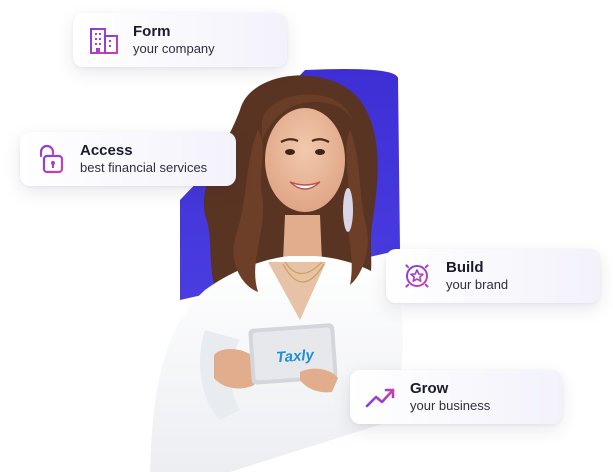 The width and height of the screenshot is (613, 472). What do you see at coordinates (174, 49) in the screenshot?
I see `card-subtitle: your company` at bounding box center [174, 49].